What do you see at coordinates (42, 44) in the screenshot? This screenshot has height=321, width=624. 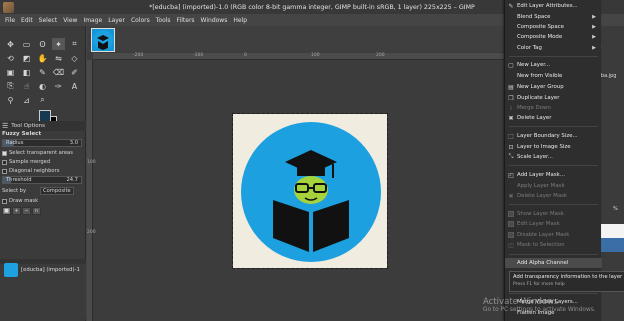 I see `lasso-tool-icon: ʘ` at bounding box center [42, 44].